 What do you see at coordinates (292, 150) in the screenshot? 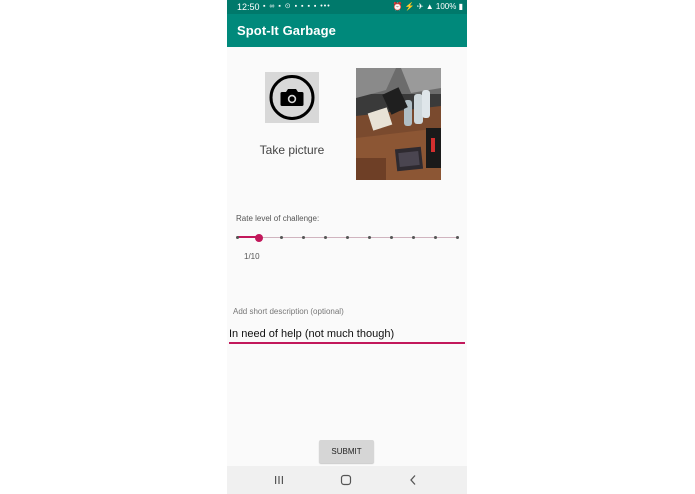
I see `take-picture-label: Take picture` at bounding box center [292, 150].